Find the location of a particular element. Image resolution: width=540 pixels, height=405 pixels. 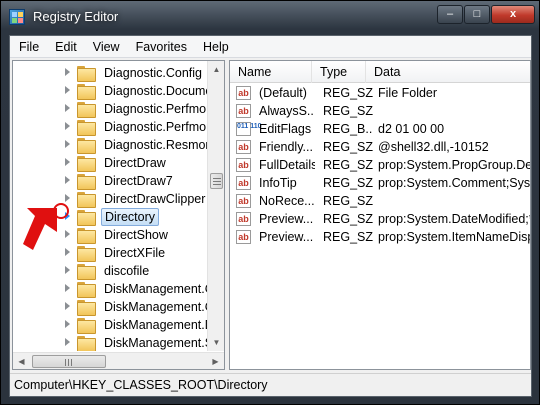

value-name: InfoTip is located at coordinates (278, 183).